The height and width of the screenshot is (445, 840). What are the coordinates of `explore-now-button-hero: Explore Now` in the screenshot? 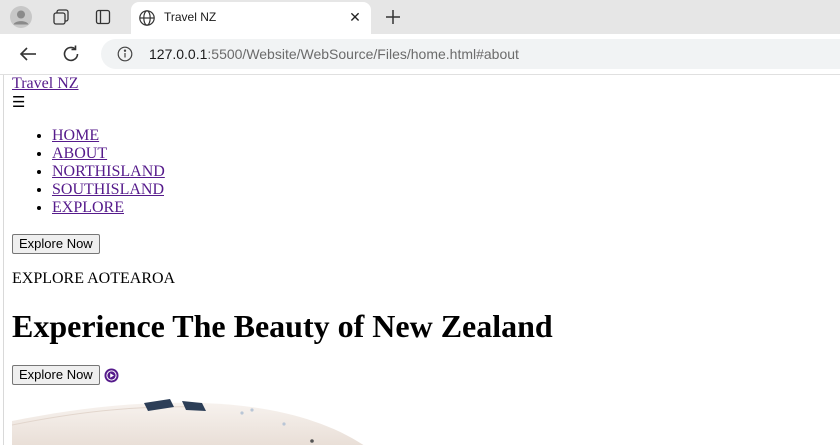 It's located at (56, 375).